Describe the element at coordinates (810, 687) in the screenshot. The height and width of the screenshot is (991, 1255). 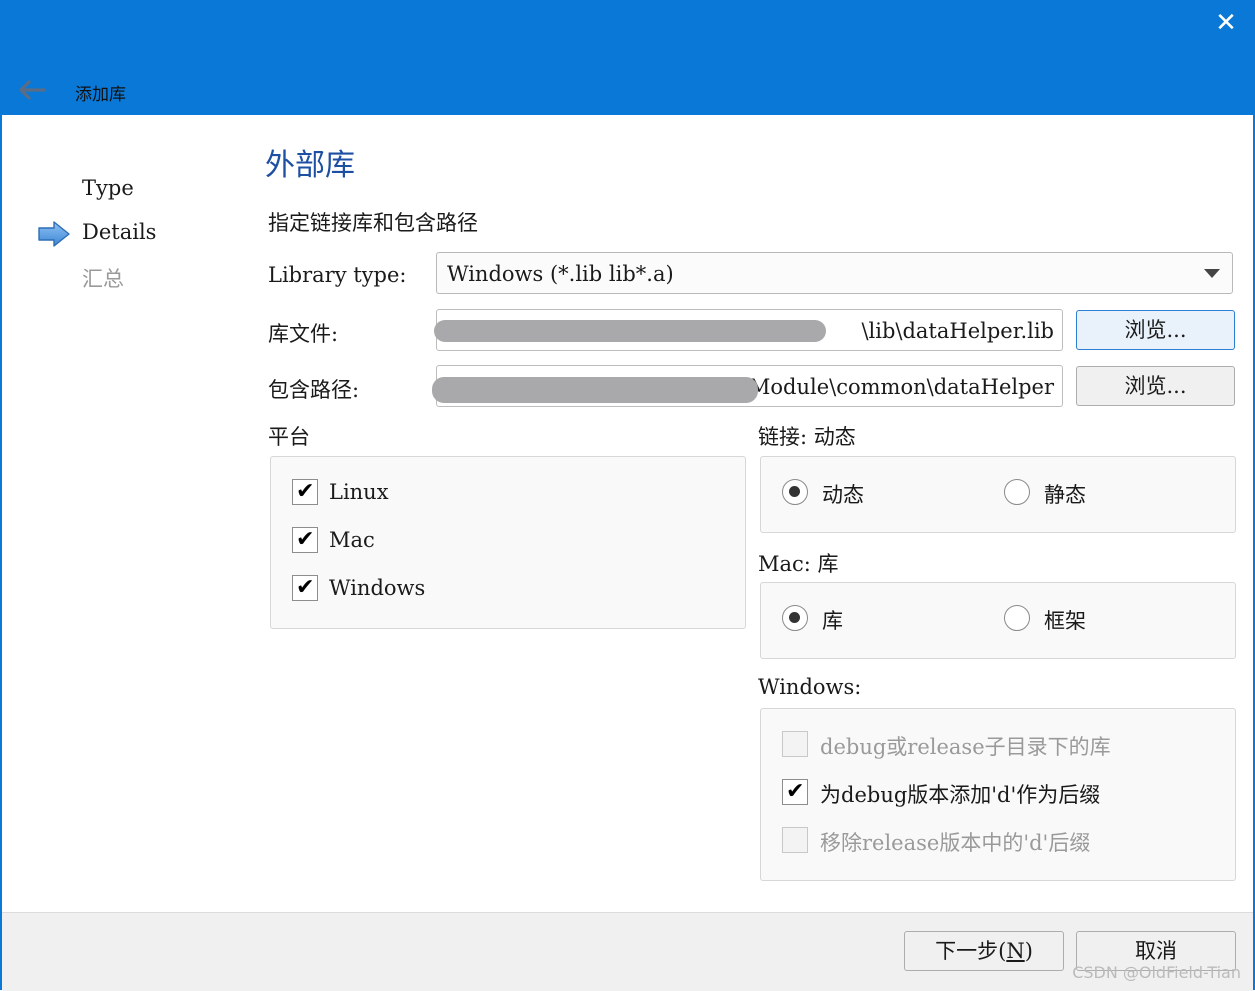
I see `windows-title: Windows:` at that location.